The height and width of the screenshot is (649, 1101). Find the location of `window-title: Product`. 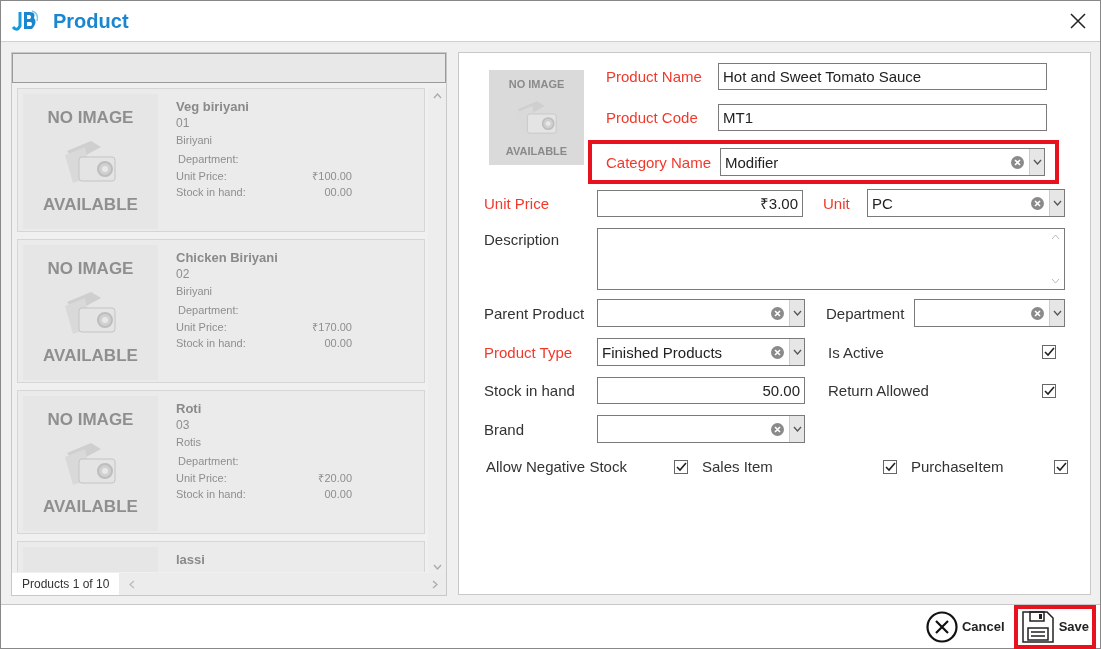

window-title: Product is located at coordinates (91, 21).